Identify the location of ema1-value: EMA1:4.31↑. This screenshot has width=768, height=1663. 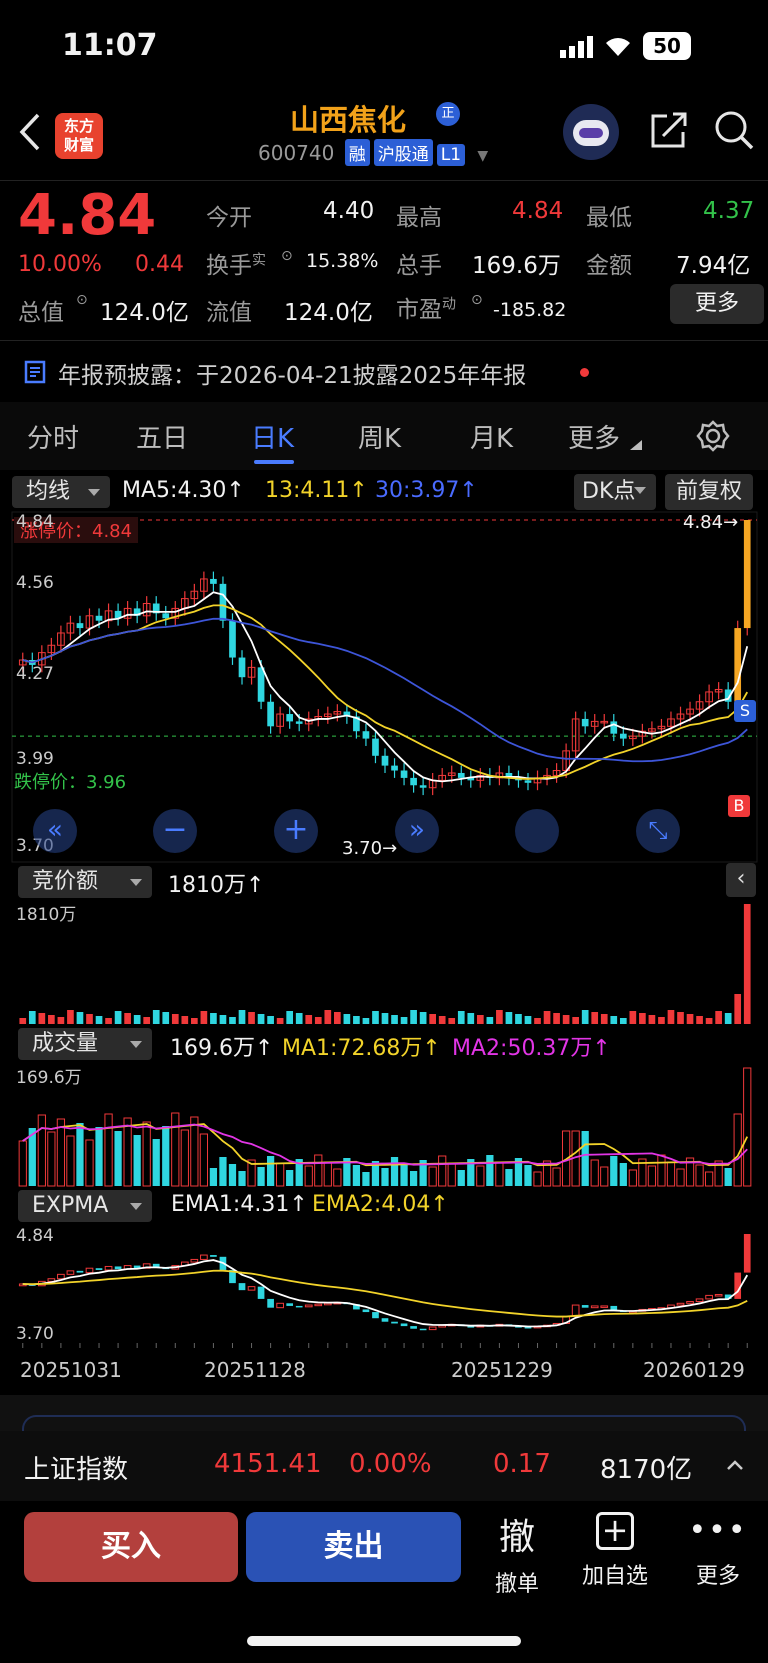
(239, 1204).